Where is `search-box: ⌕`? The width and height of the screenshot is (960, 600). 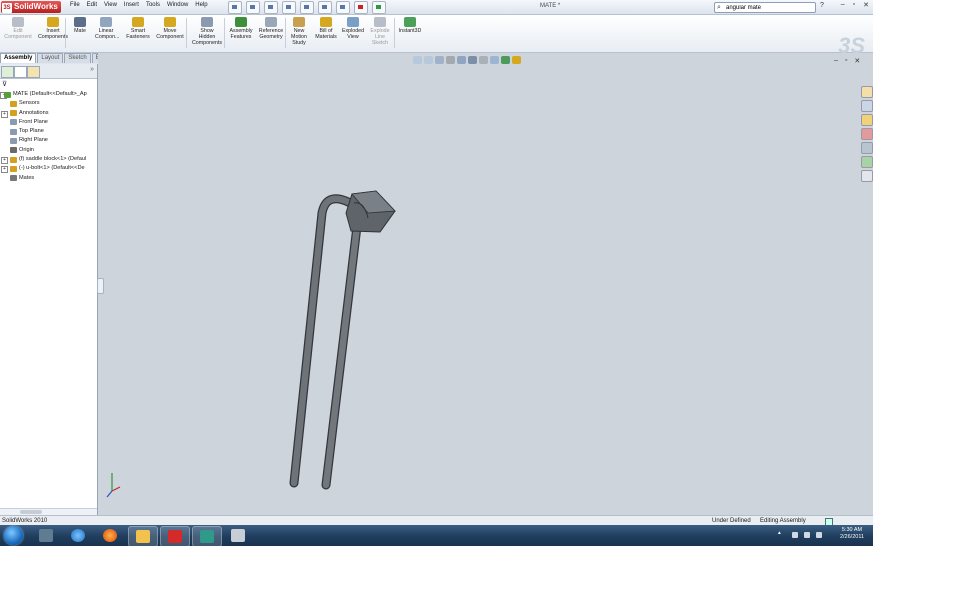 search-box: ⌕ is located at coordinates (765, 7).